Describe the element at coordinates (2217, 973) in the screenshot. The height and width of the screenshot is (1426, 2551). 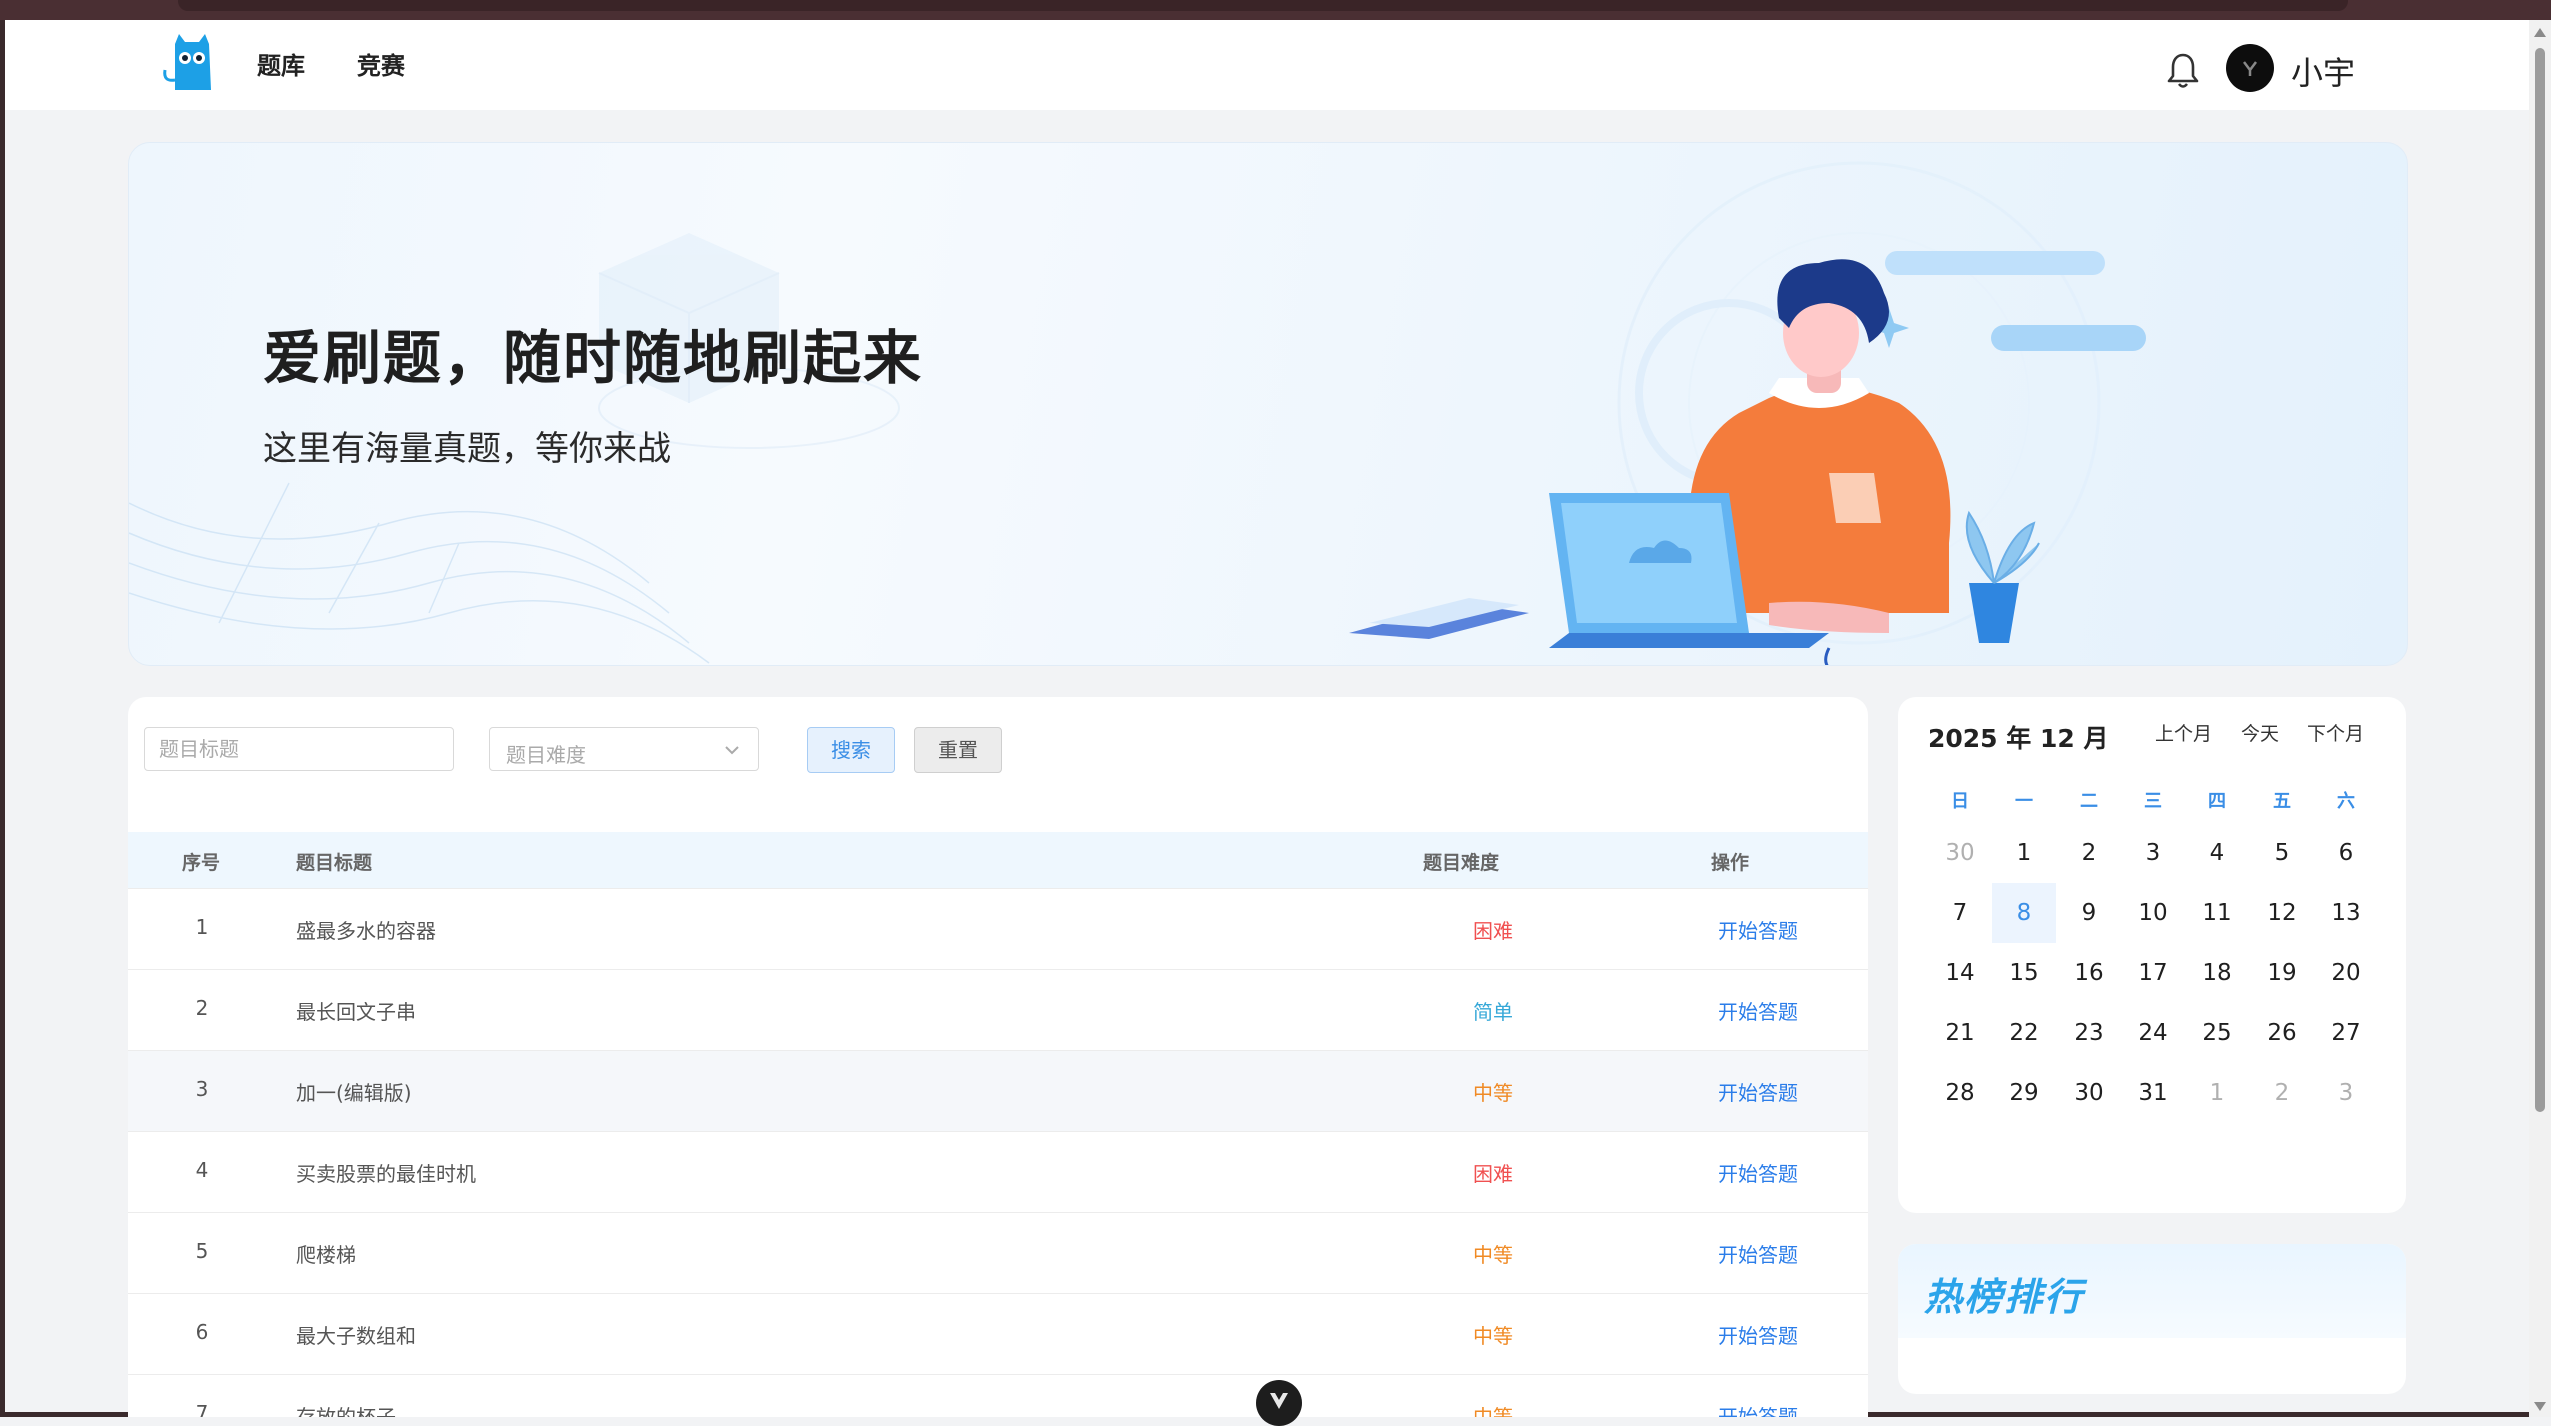
I see `calendar-day: 18` at that location.